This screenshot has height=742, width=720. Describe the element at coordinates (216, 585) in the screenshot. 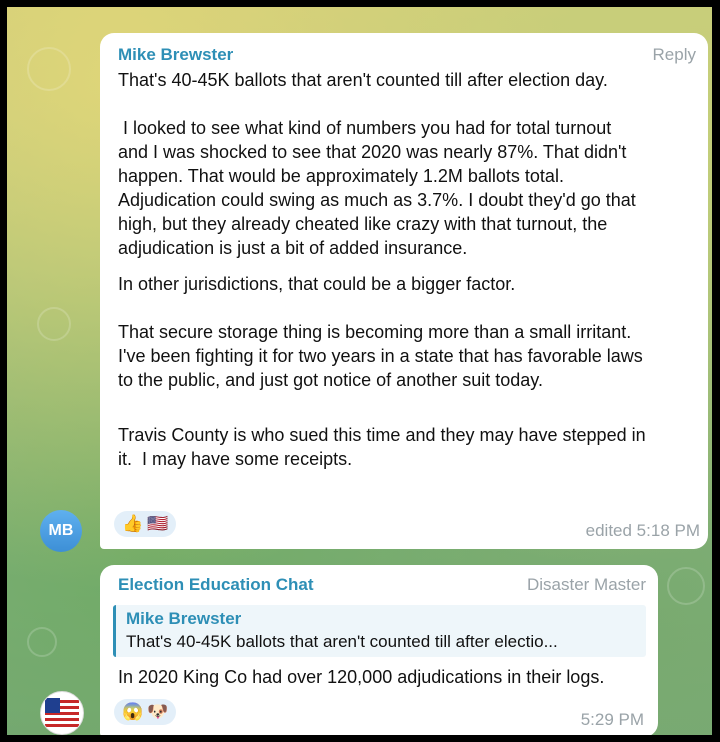

I see `sender-name: Election Education Chat` at that location.